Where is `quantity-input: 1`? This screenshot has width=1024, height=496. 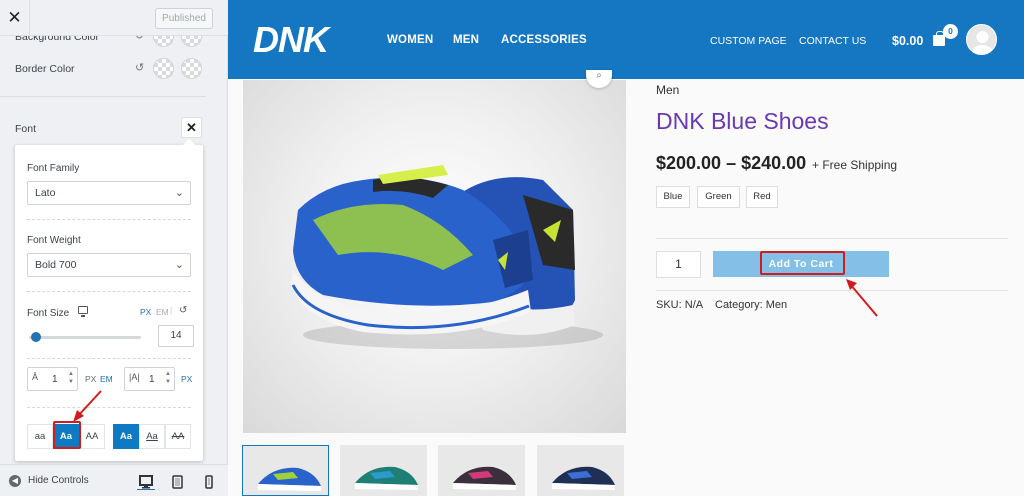
quantity-input: 1 is located at coordinates (678, 264).